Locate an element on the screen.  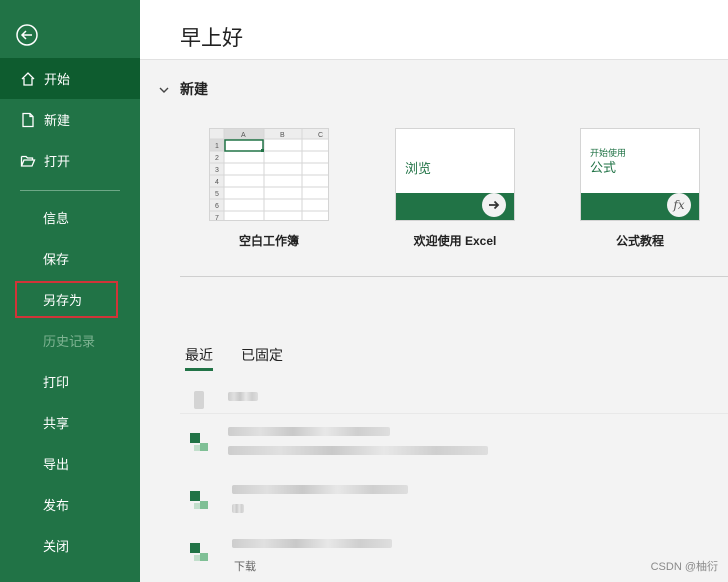
thumb-text: 浏览 is located at coordinates (418, 168).